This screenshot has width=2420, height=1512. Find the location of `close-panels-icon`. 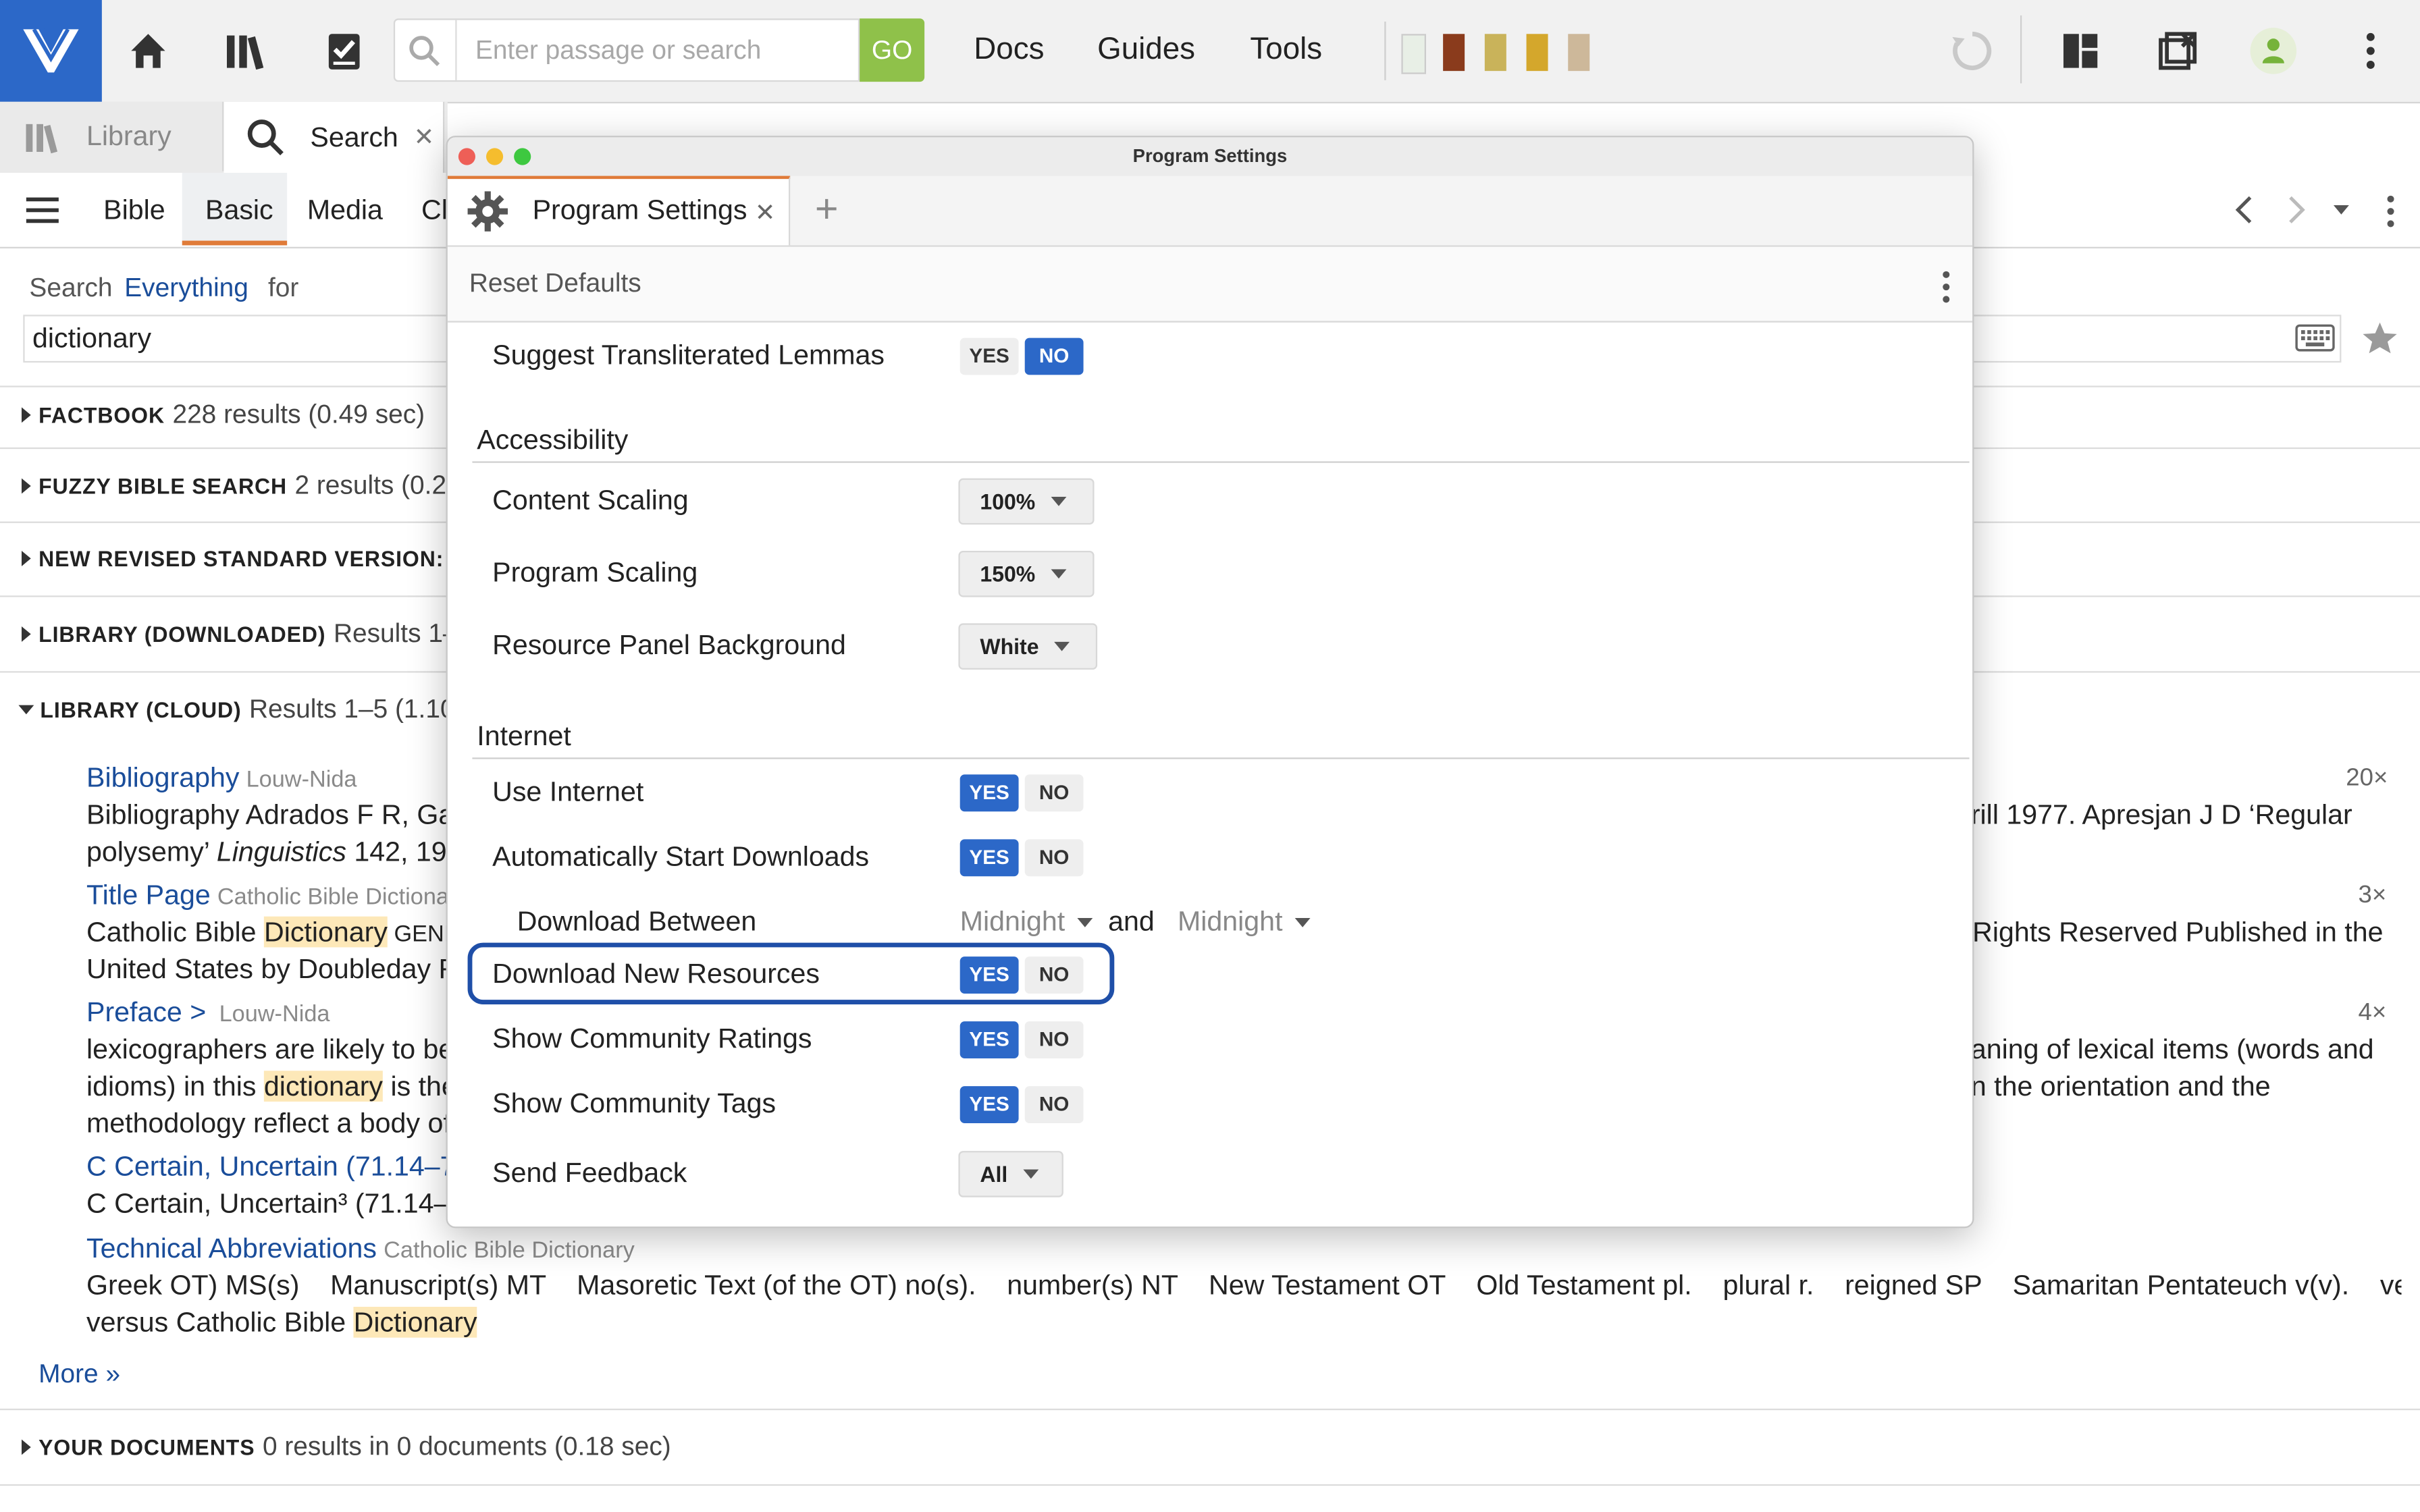

close-panels-icon is located at coordinates (2178, 51).